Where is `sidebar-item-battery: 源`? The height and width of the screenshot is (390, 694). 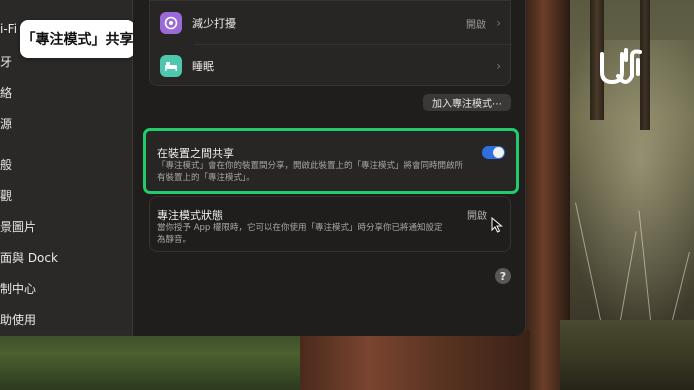 sidebar-item-battery: 源 is located at coordinates (6, 123).